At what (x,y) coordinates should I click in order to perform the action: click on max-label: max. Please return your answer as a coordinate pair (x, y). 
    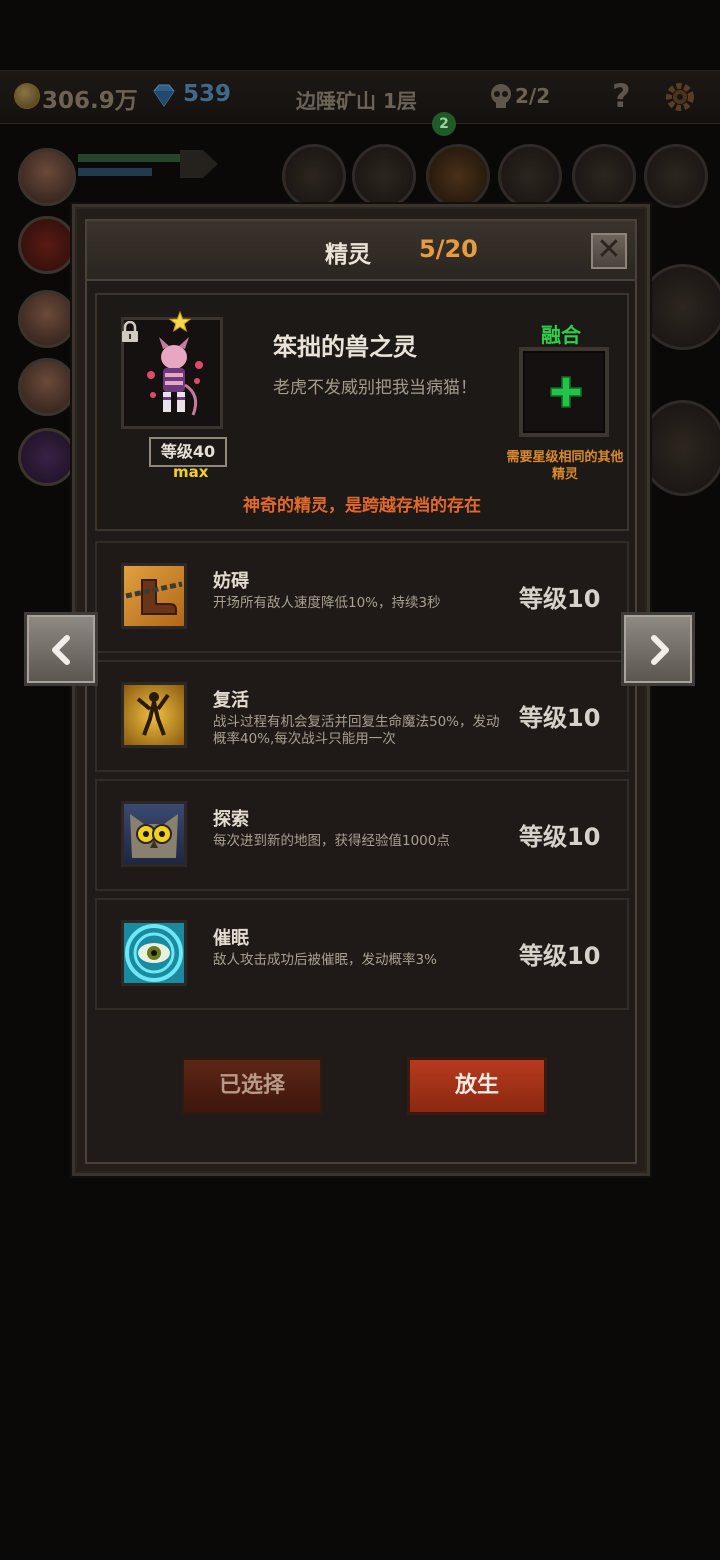
    Looking at the image, I should click on (191, 472).